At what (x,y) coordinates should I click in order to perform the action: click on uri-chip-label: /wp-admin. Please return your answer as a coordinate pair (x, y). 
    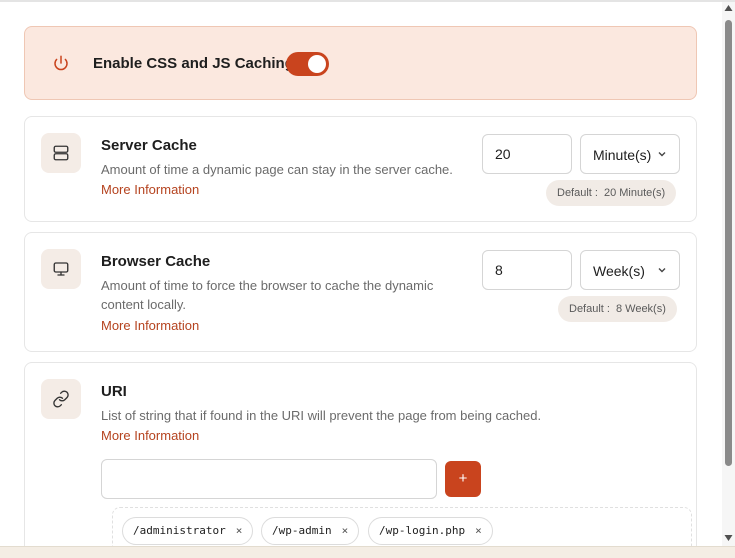
    Looking at the image, I should click on (302, 530).